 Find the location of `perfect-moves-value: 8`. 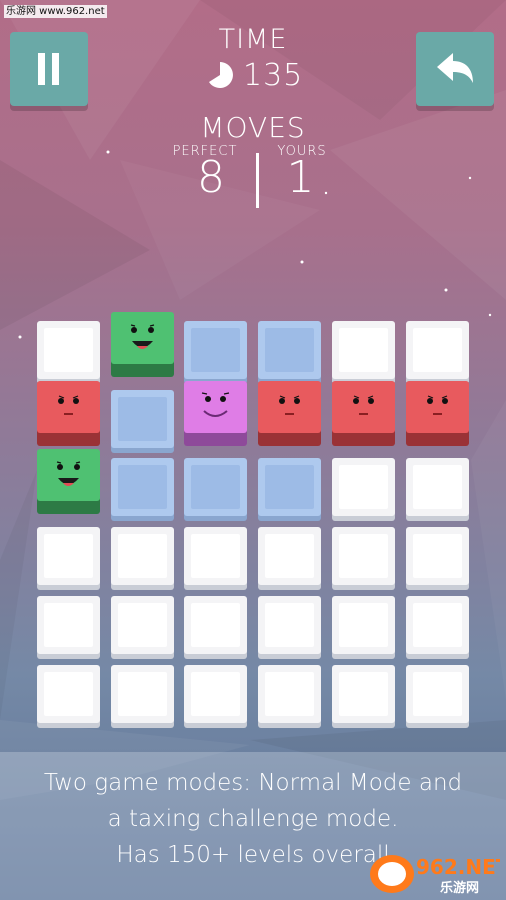

perfect-moves-value: 8 is located at coordinates (211, 177).